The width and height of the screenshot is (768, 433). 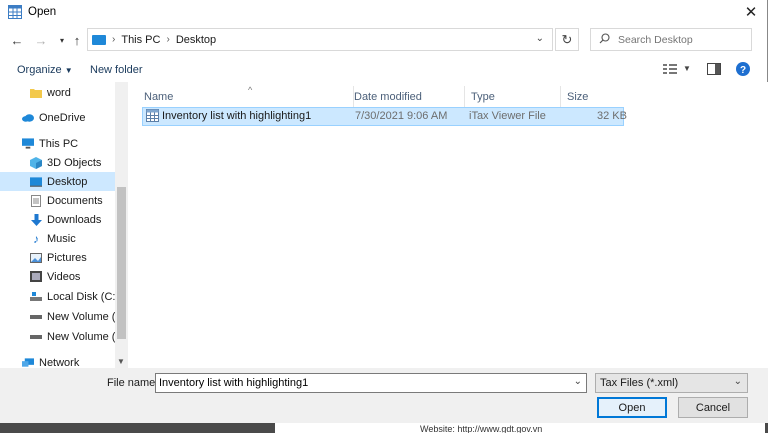 What do you see at coordinates (61, 238) in the screenshot?
I see `nav-item-label: Music` at bounding box center [61, 238].